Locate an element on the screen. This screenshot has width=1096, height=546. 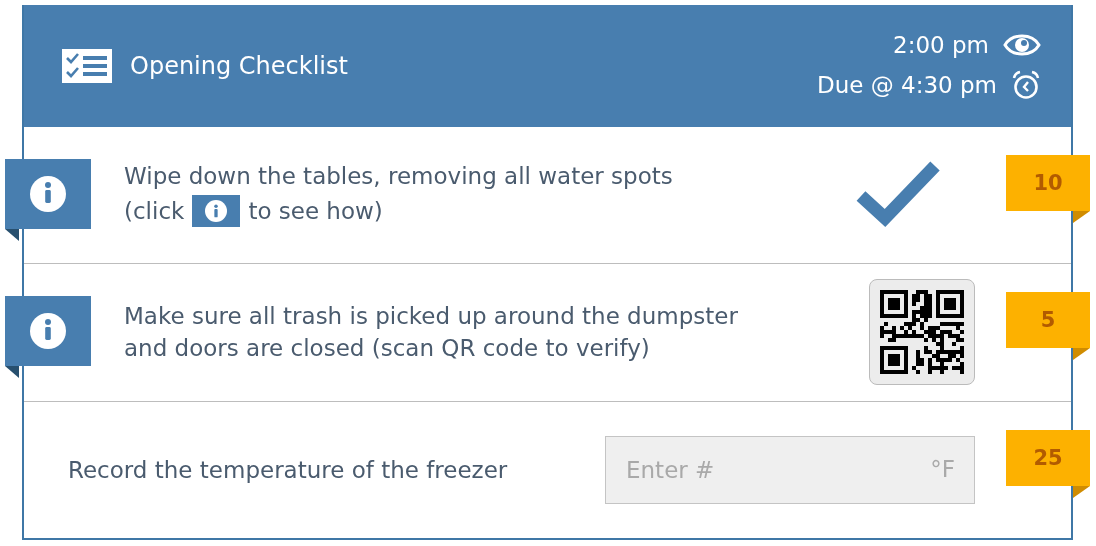
eye-icon is located at coordinates (1022, 45).